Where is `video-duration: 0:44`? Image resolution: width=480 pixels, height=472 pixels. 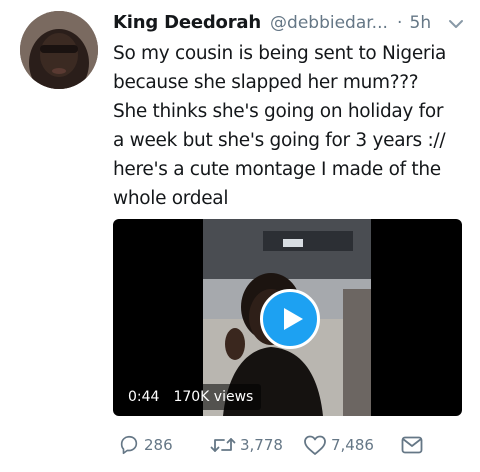 video-duration: 0:44 is located at coordinates (144, 397).